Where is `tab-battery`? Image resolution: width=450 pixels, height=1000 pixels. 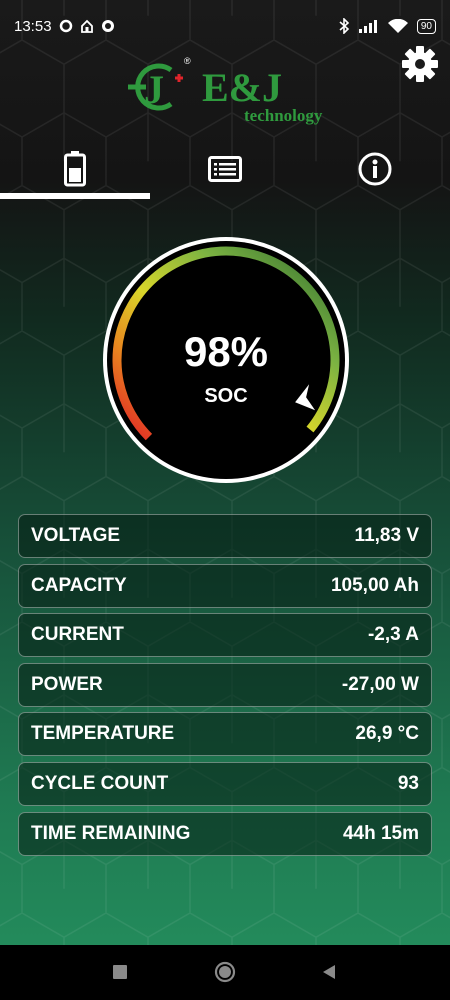
tab-battery is located at coordinates (75, 169).